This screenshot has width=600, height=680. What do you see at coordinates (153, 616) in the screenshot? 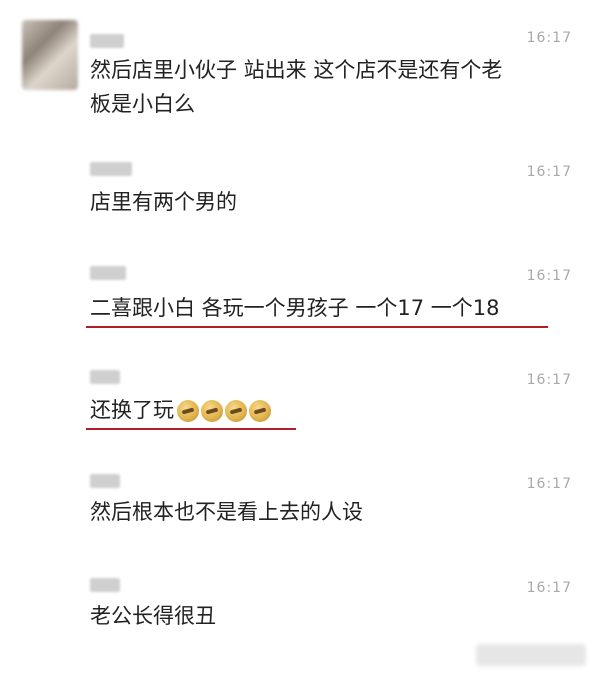
I see `message-text-line: 老公长得很丑` at bounding box center [153, 616].